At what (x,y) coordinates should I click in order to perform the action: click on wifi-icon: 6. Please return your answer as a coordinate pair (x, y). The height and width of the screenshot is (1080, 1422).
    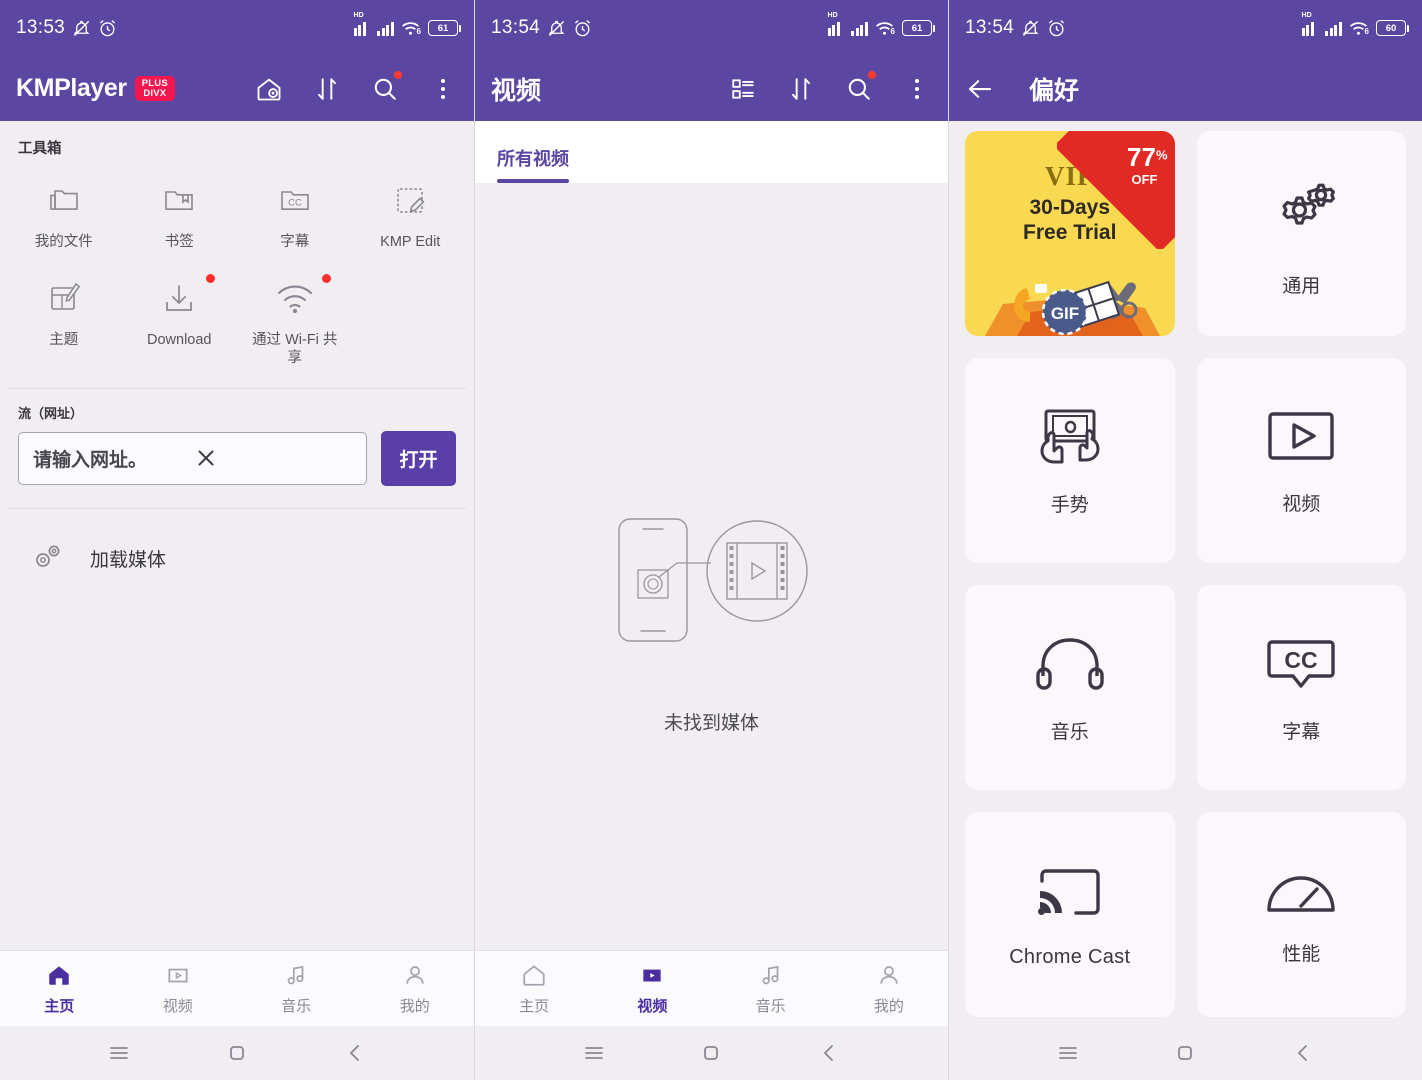
    Looking at the image, I should click on (1359, 28).